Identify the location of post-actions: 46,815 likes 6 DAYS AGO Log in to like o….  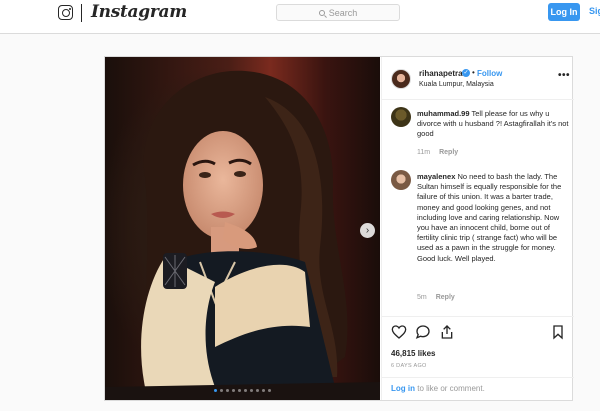
(478, 358).